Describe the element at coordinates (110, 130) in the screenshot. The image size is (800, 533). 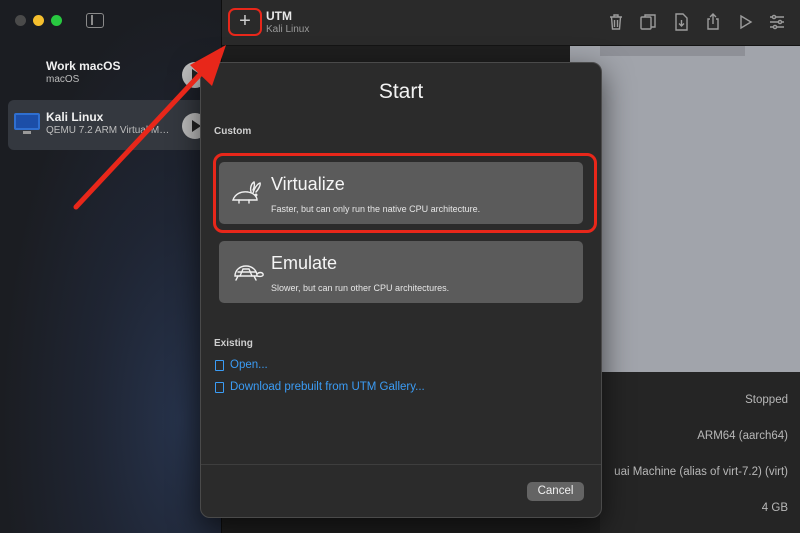
I see `vm-subtitle: QEMU 7.2 ARM Virtual Machine` at that location.